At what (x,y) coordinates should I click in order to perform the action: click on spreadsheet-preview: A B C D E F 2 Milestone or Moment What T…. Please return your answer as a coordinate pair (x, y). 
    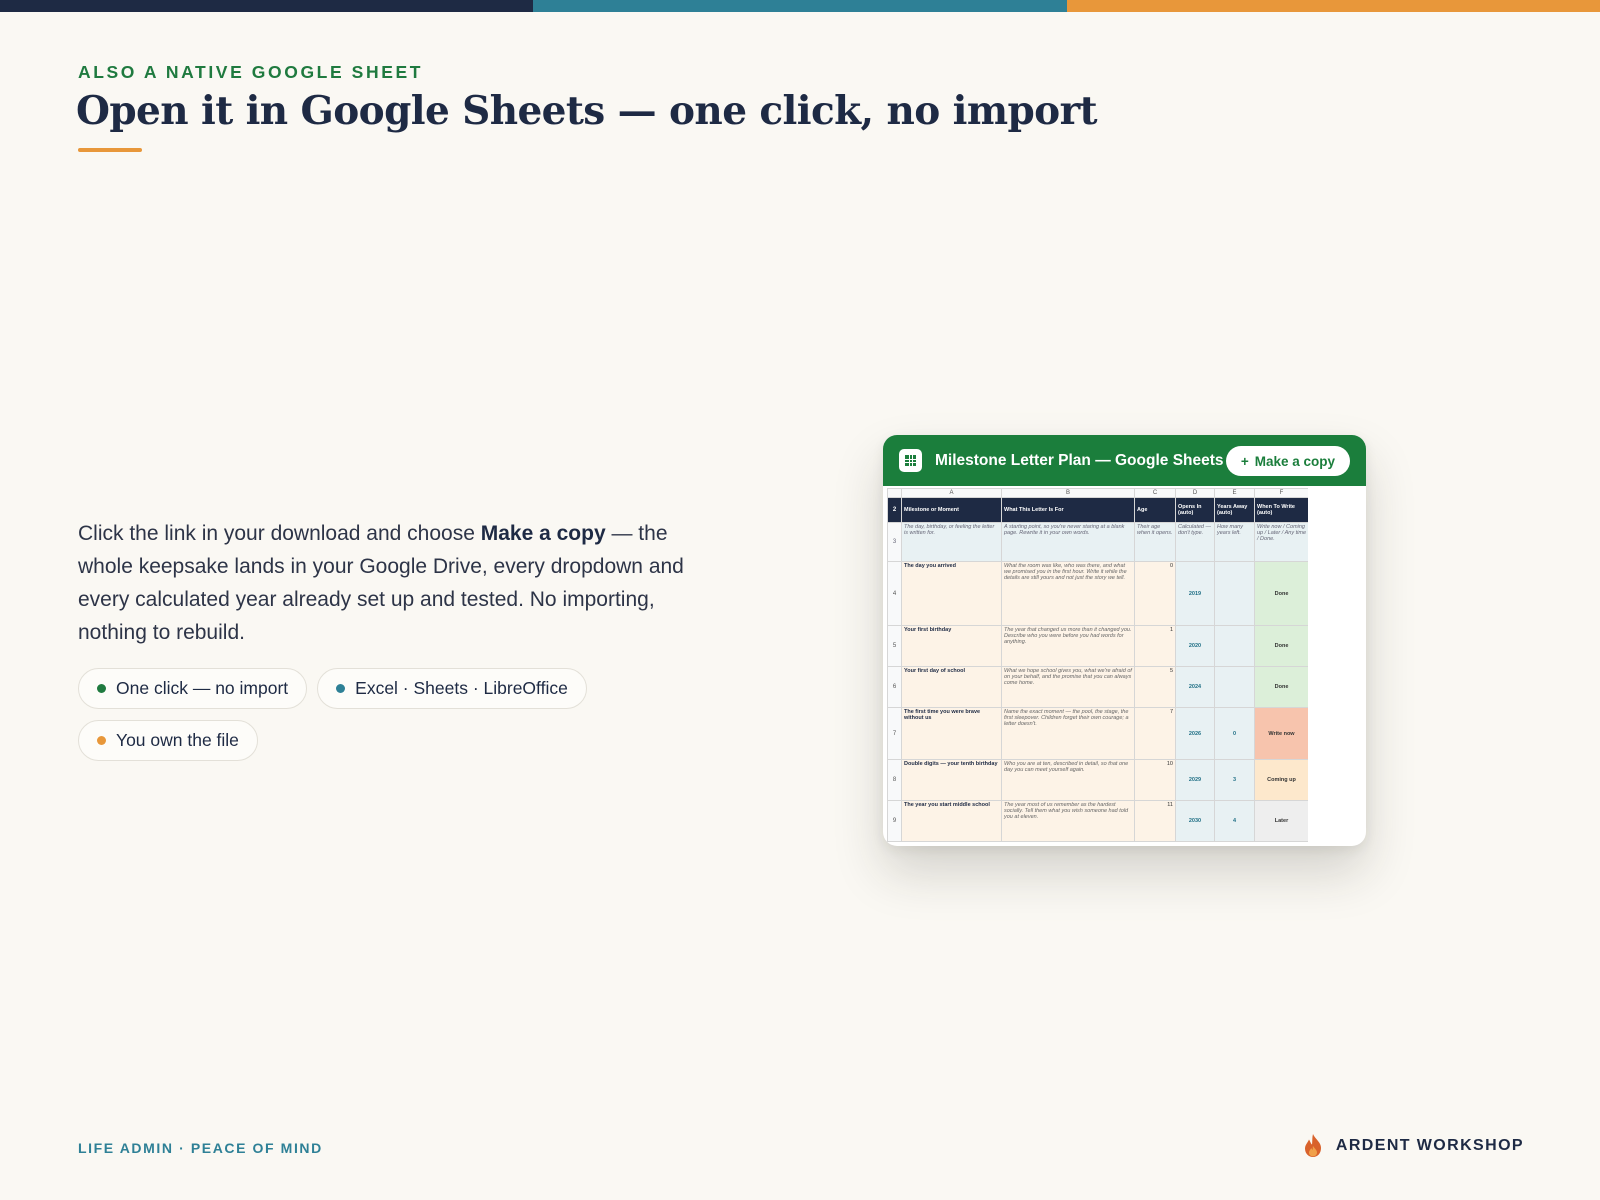
    Looking at the image, I should click on (1097, 666).